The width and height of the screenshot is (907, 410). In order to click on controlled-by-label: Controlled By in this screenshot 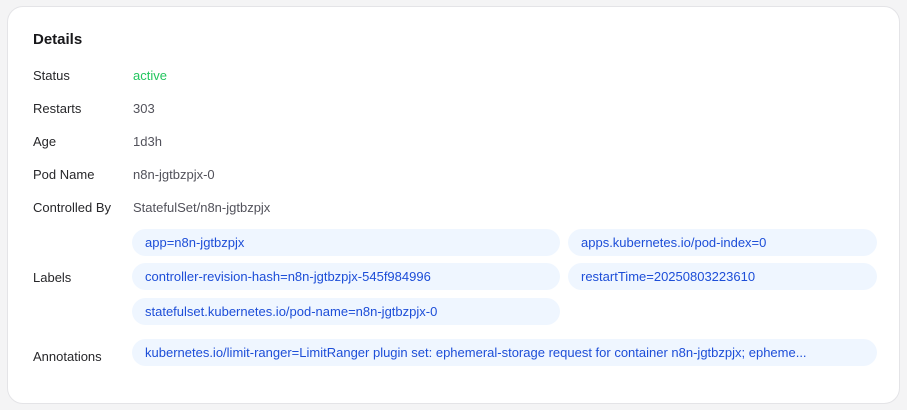, I will do `click(72, 207)`.